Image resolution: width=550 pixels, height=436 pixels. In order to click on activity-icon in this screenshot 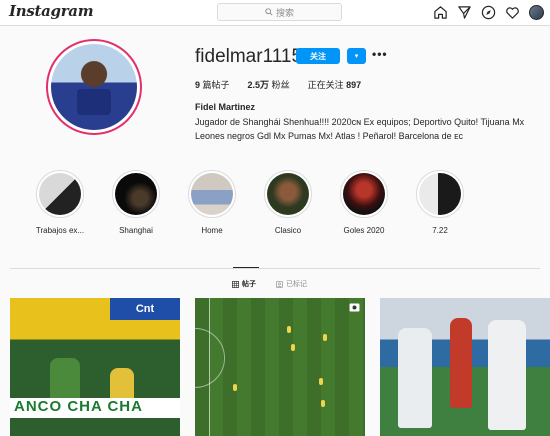, I will do `click(512, 12)`.